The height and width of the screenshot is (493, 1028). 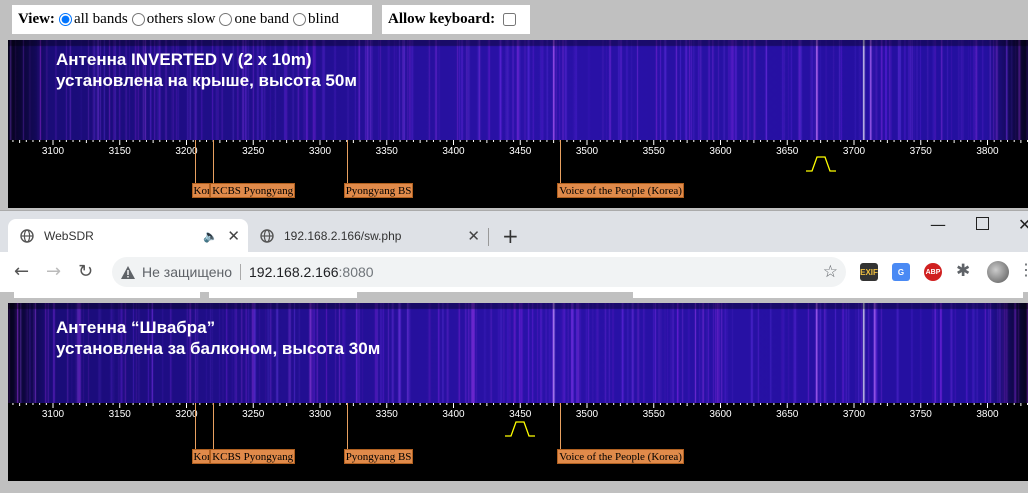 I want to click on antenna-subtitle-2: установлена за балконом, высота 30м, so click(x=218, y=348).